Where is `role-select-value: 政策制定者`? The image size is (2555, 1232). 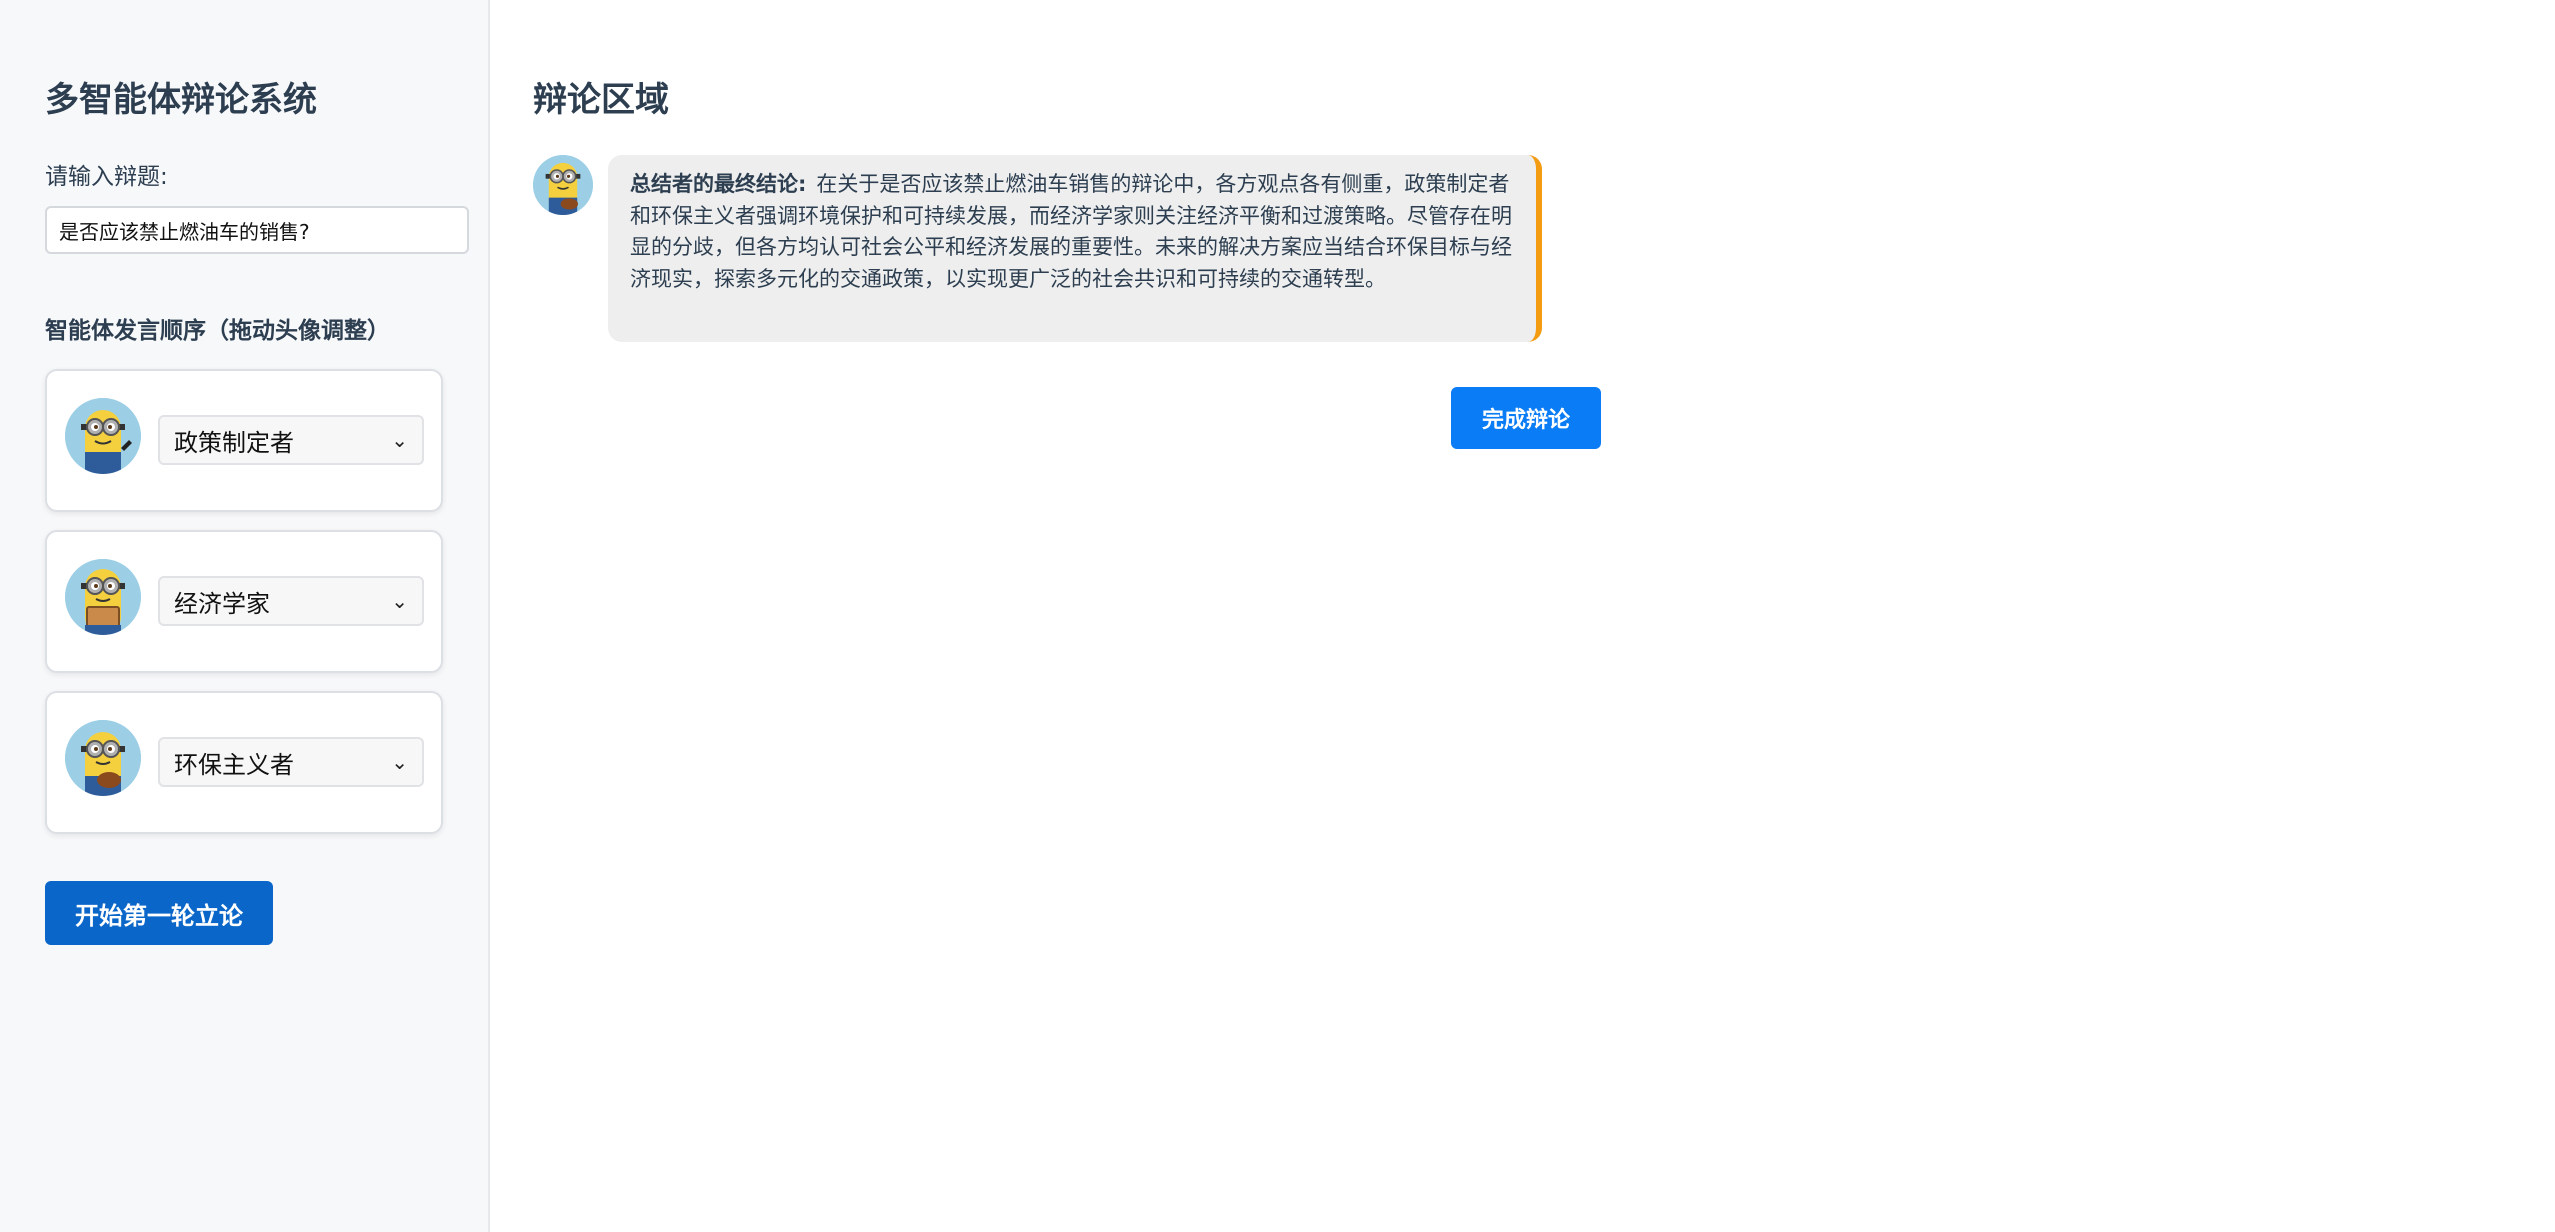 role-select-value: 政策制定者 is located at coordinates (234, 442).